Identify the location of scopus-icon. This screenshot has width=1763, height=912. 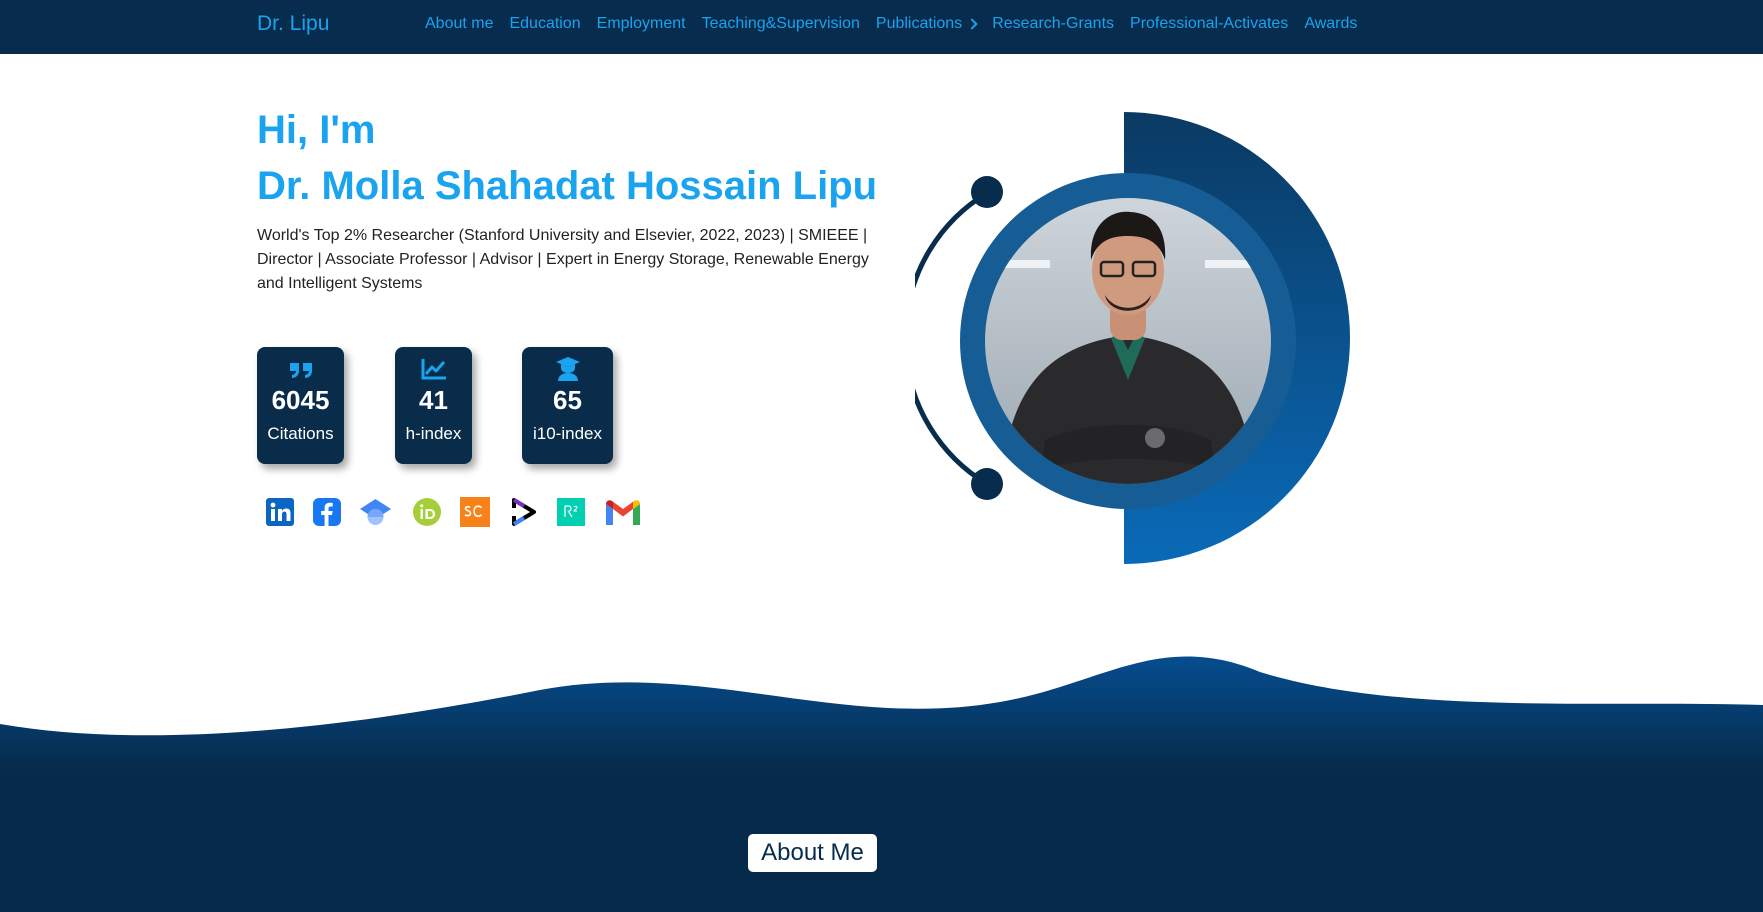
(475, 512).